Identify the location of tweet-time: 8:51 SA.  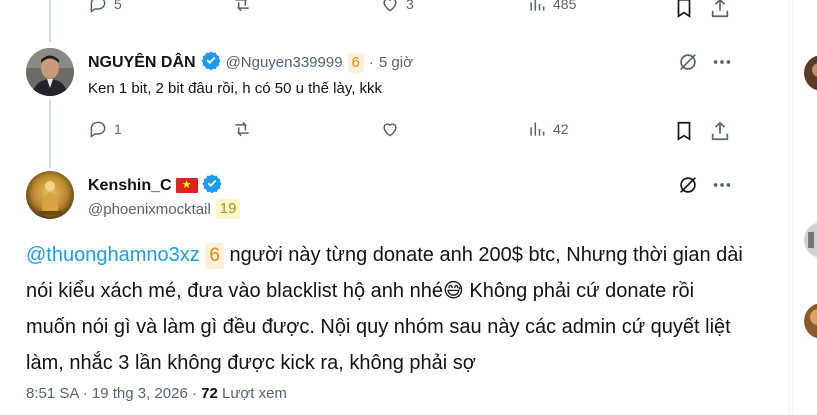
(52, 393).